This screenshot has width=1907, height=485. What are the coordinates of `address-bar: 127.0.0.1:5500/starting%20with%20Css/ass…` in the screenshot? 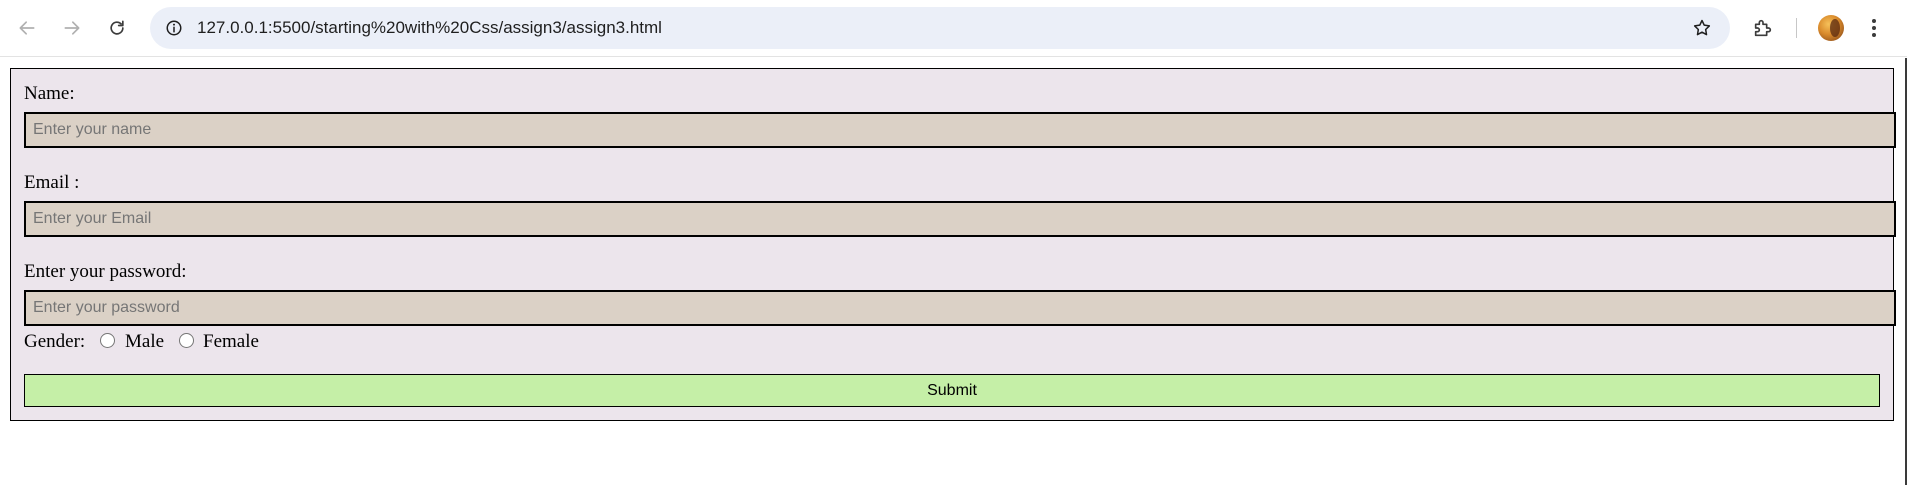 It's located at (940, 28).